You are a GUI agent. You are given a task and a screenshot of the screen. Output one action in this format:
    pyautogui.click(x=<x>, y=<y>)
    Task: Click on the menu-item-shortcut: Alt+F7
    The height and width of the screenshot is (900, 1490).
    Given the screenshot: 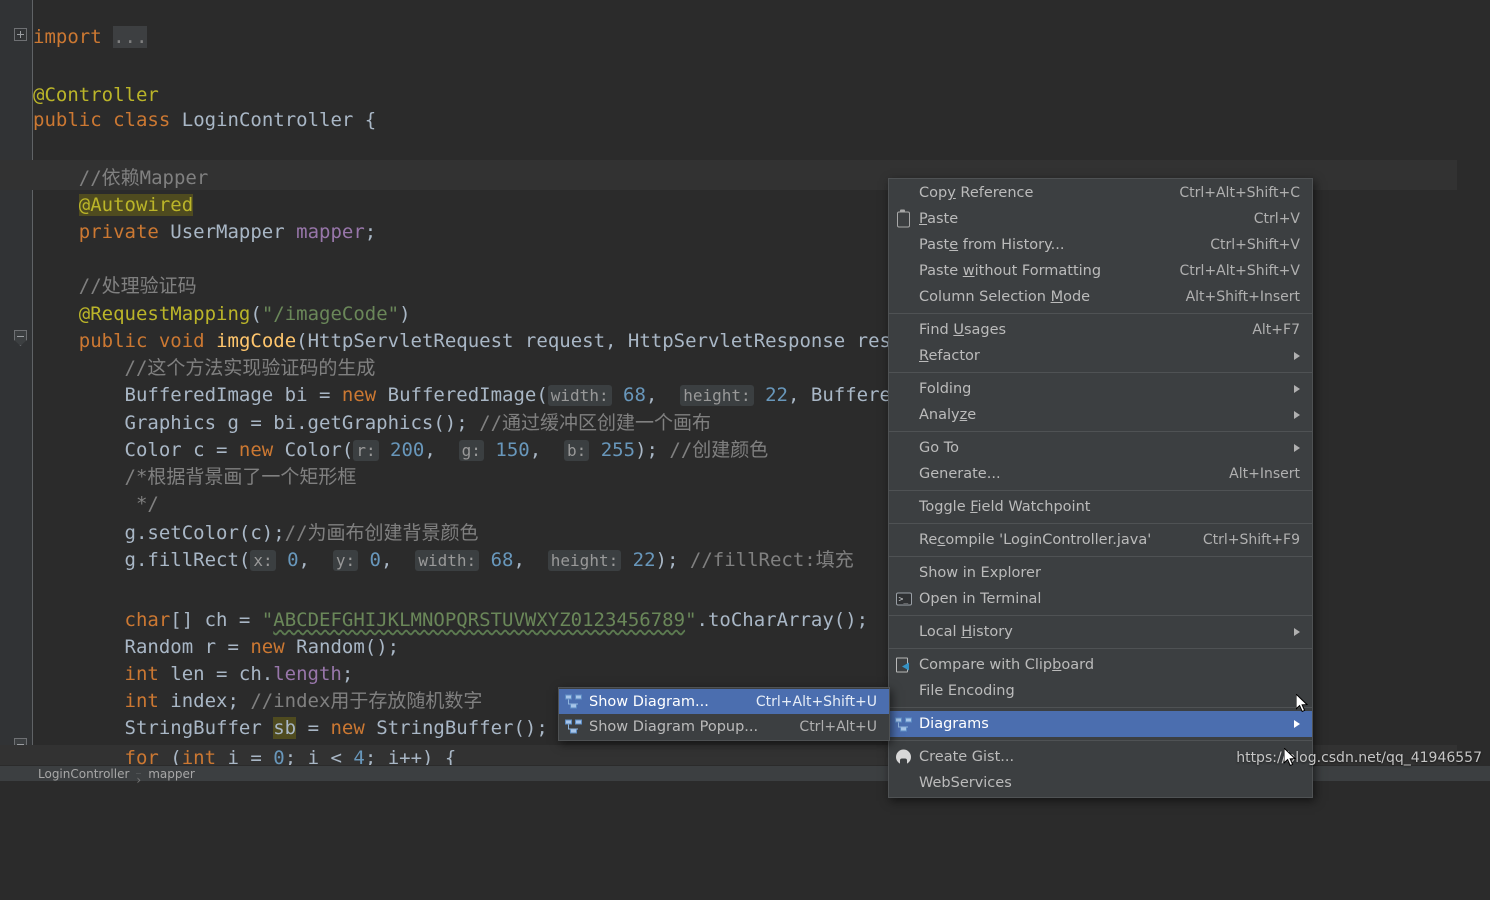 What is the action you would take?
    pyautogui.click(x=1276, y=330)
    